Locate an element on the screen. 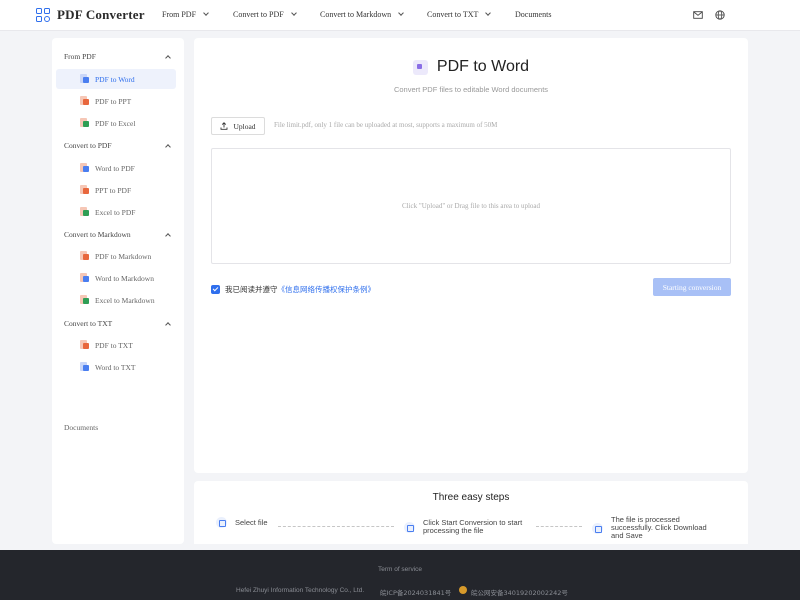 The image size is (800, 600). convert-label: Starting conversion is located at coordinates (692, 287).